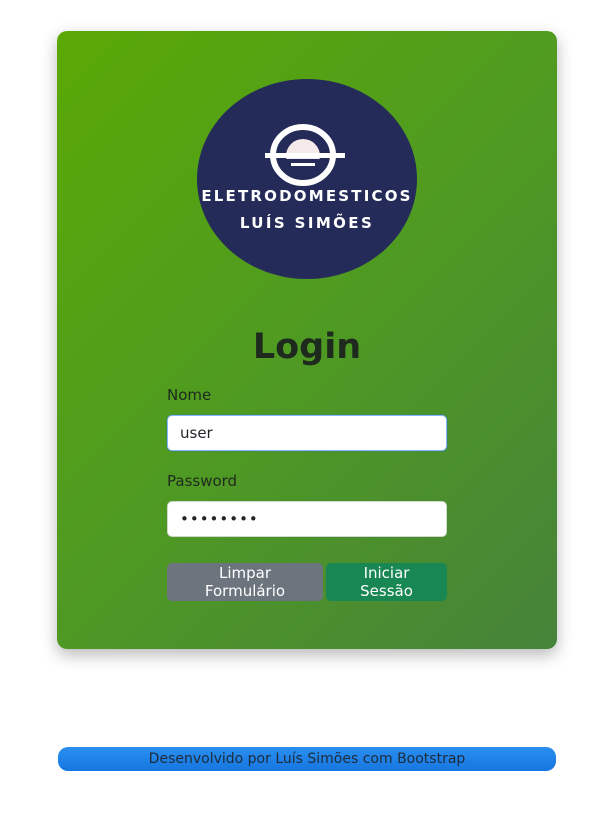 This screenshot has width=610, height=813. I want to click on password-label: Password, so click(202, 481).